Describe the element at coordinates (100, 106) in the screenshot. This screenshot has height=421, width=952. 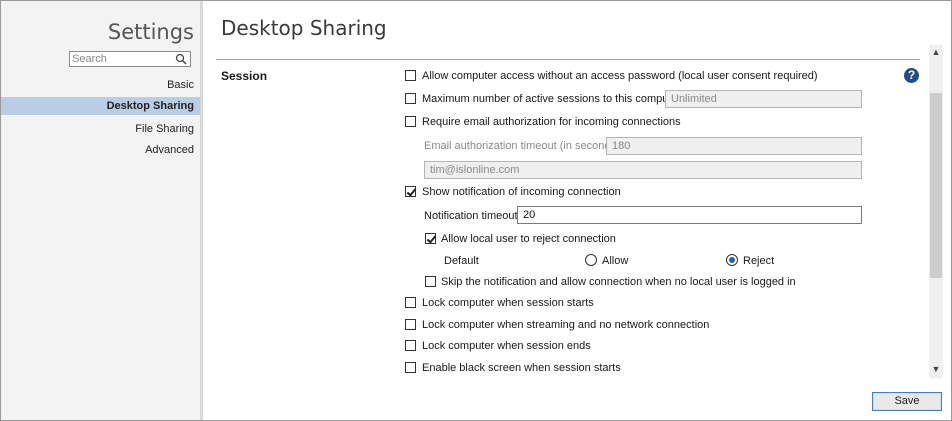
I see `sidebar-item-desktop-sharing: Desktop Sharing` at that location.